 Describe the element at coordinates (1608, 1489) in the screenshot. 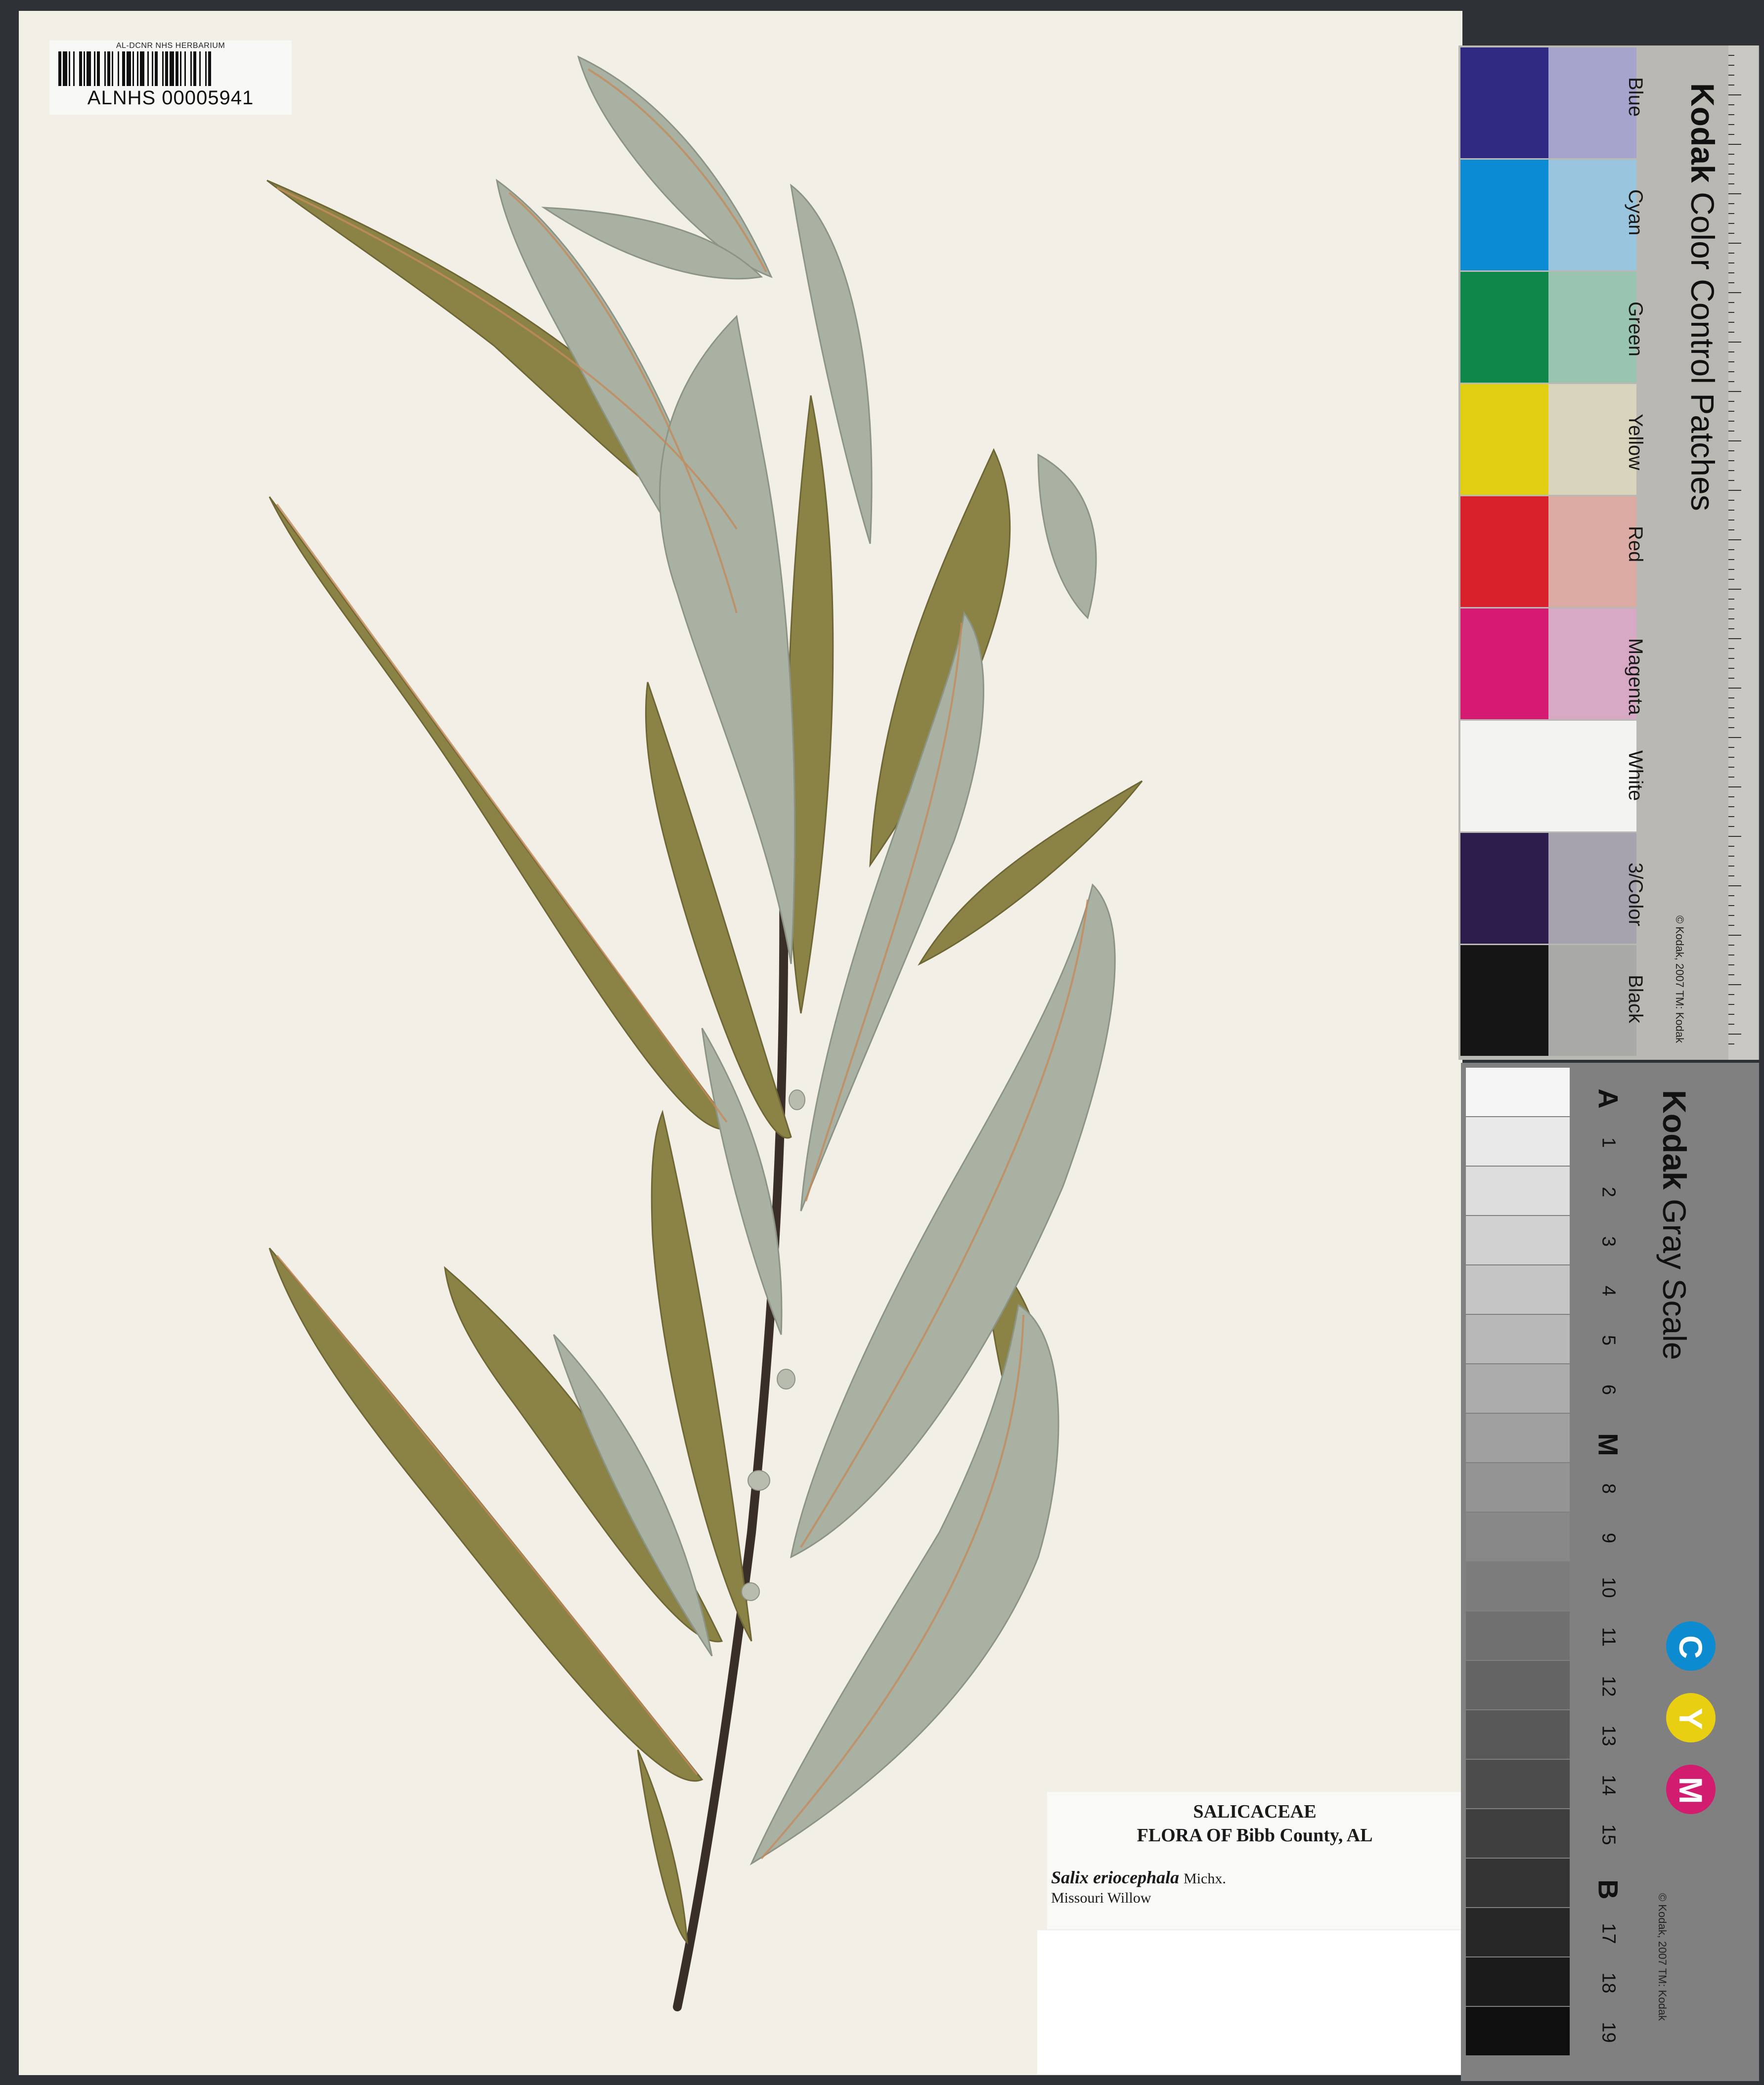

I see `gray-step-label: 8` at that location.